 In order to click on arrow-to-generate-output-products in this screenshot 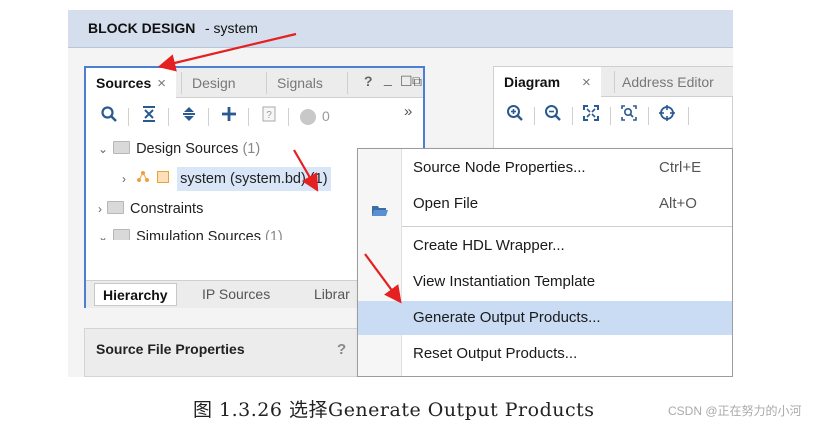, I will do `click(383, 278)`.